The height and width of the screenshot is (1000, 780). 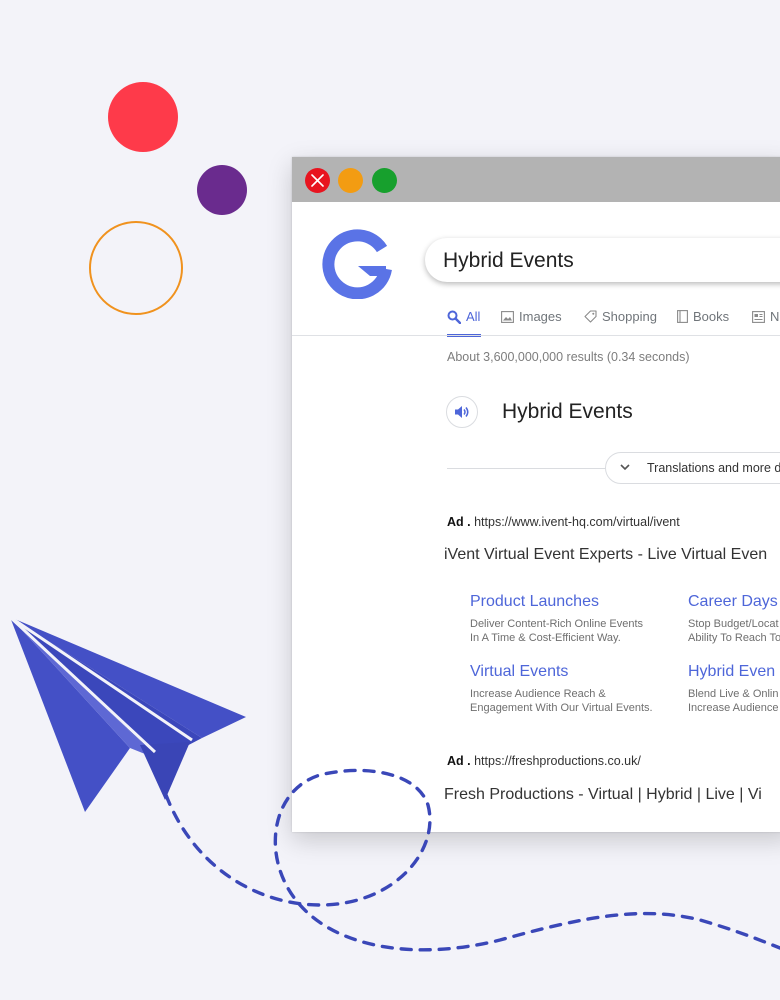 I want to click on dashed-flight-path, so click(x=472, y=860).